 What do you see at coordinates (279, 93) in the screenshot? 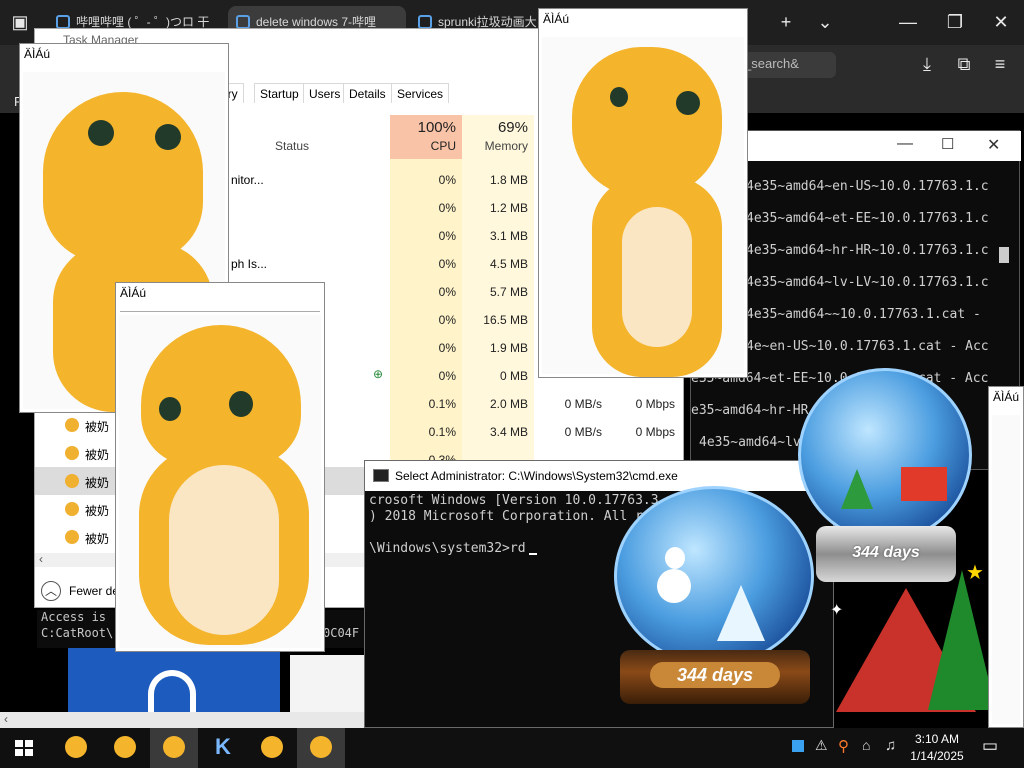
I see `tab-startup: Startup` at bounding box center [279, 93].